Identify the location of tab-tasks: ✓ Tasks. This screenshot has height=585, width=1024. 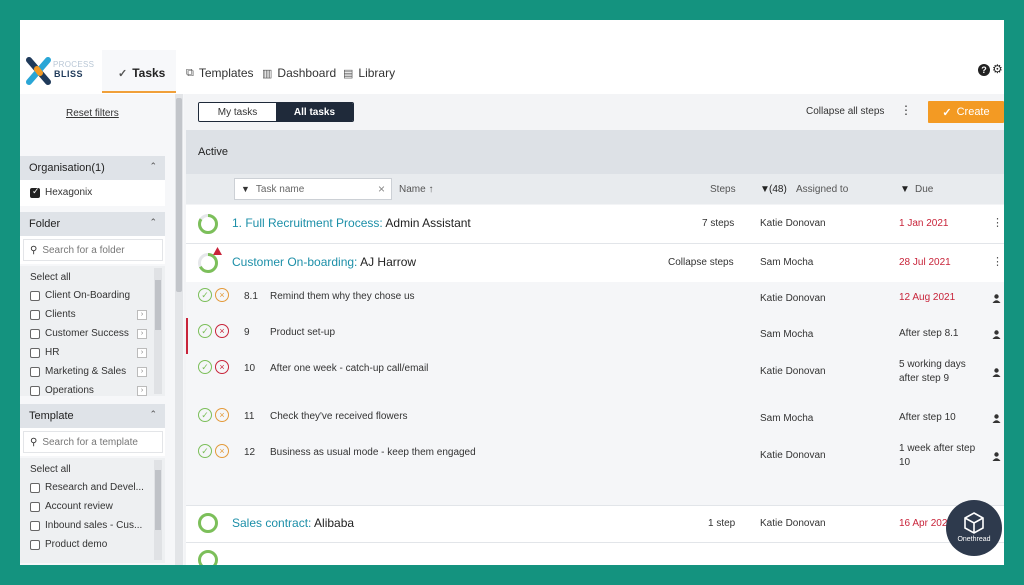
(141, 73).